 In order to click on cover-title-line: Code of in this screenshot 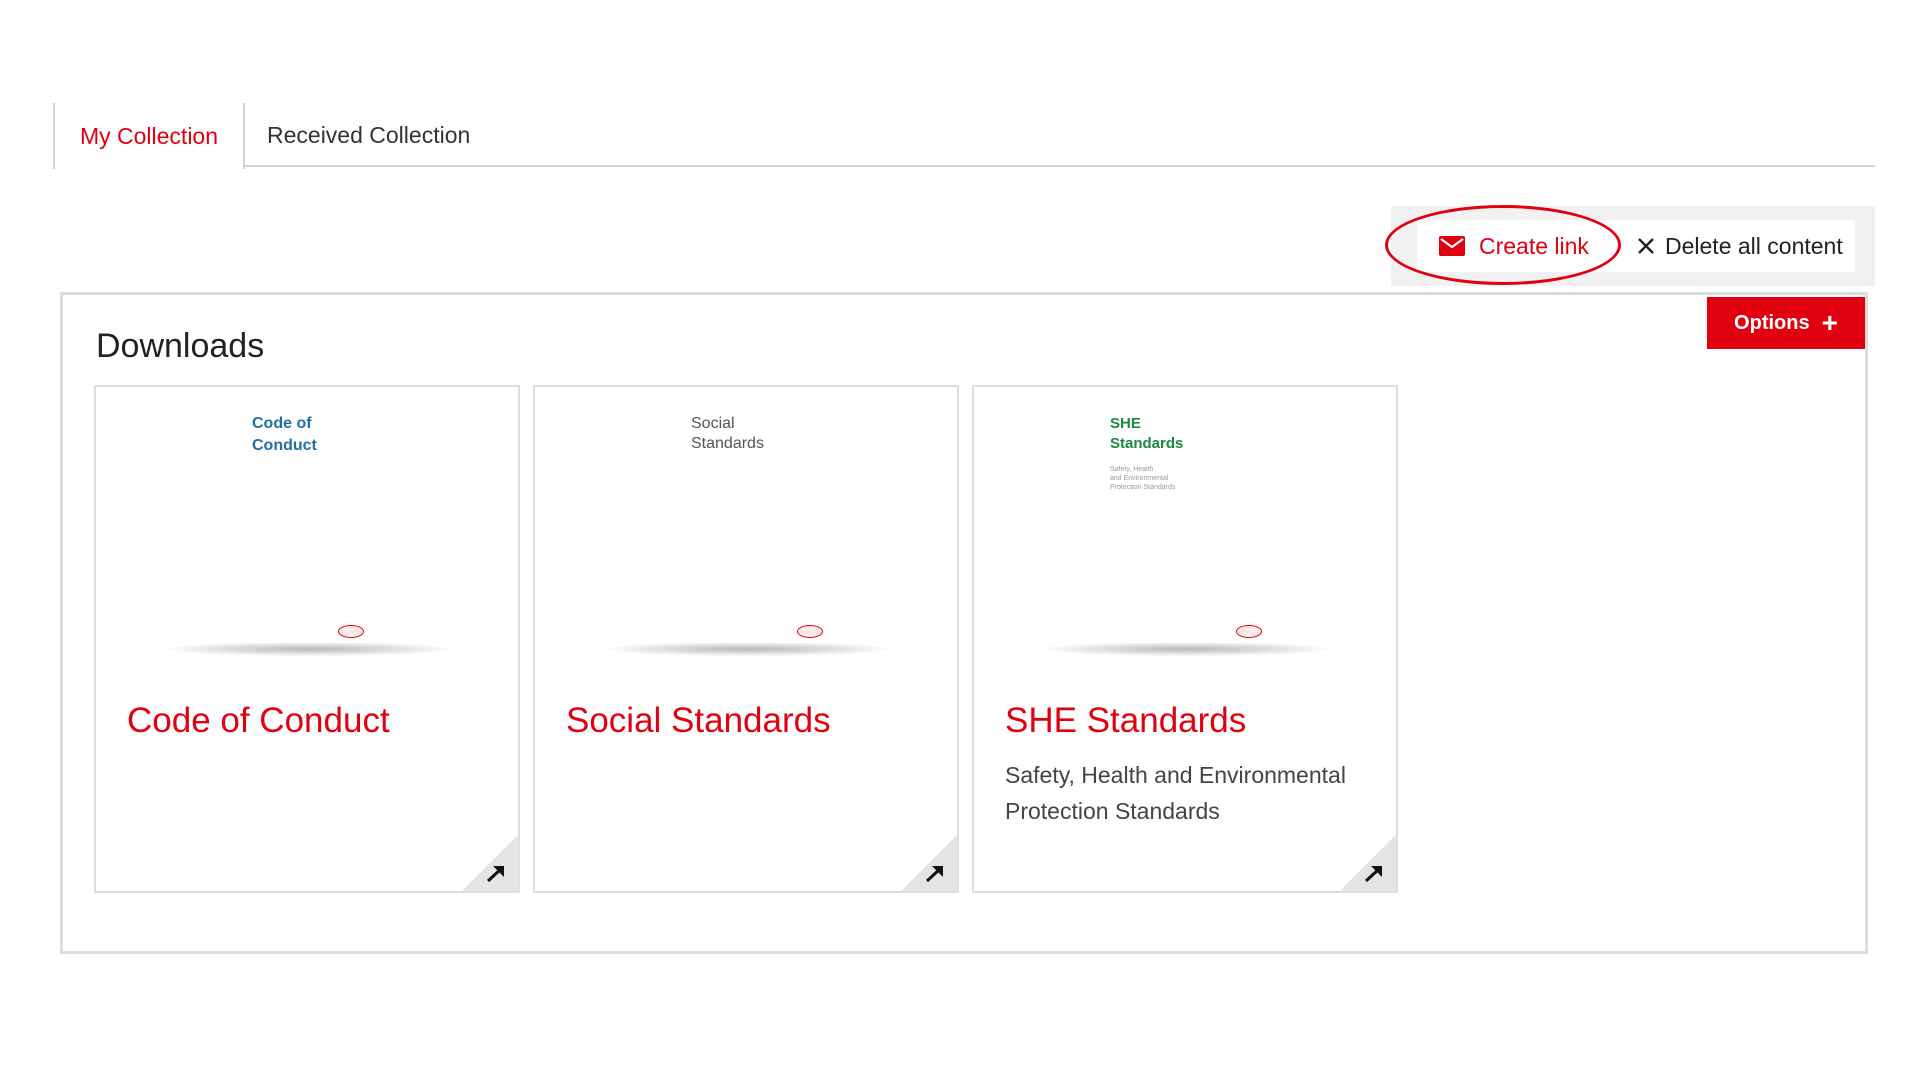, I will do `click(282, 423)`.